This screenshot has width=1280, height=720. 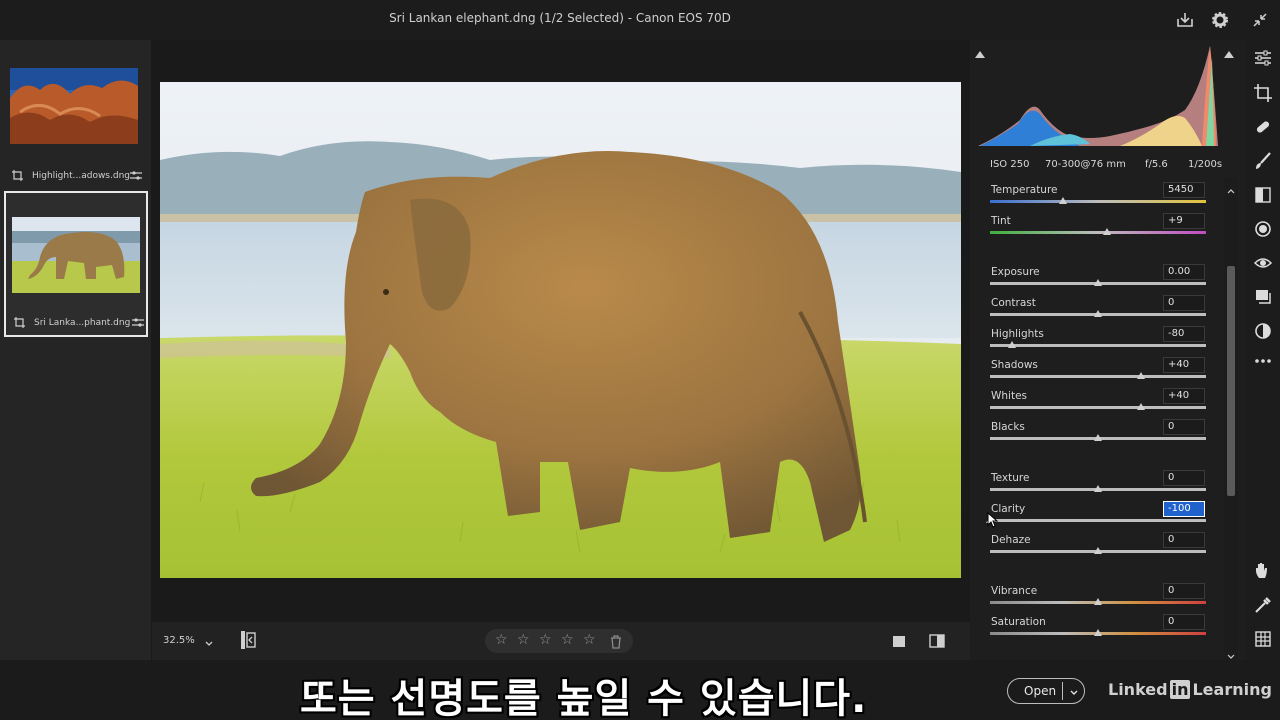 What do you see at coordinates (567, 640) in the screenshot?
I see `star-4: ☆` at bounding box center [567, 640].